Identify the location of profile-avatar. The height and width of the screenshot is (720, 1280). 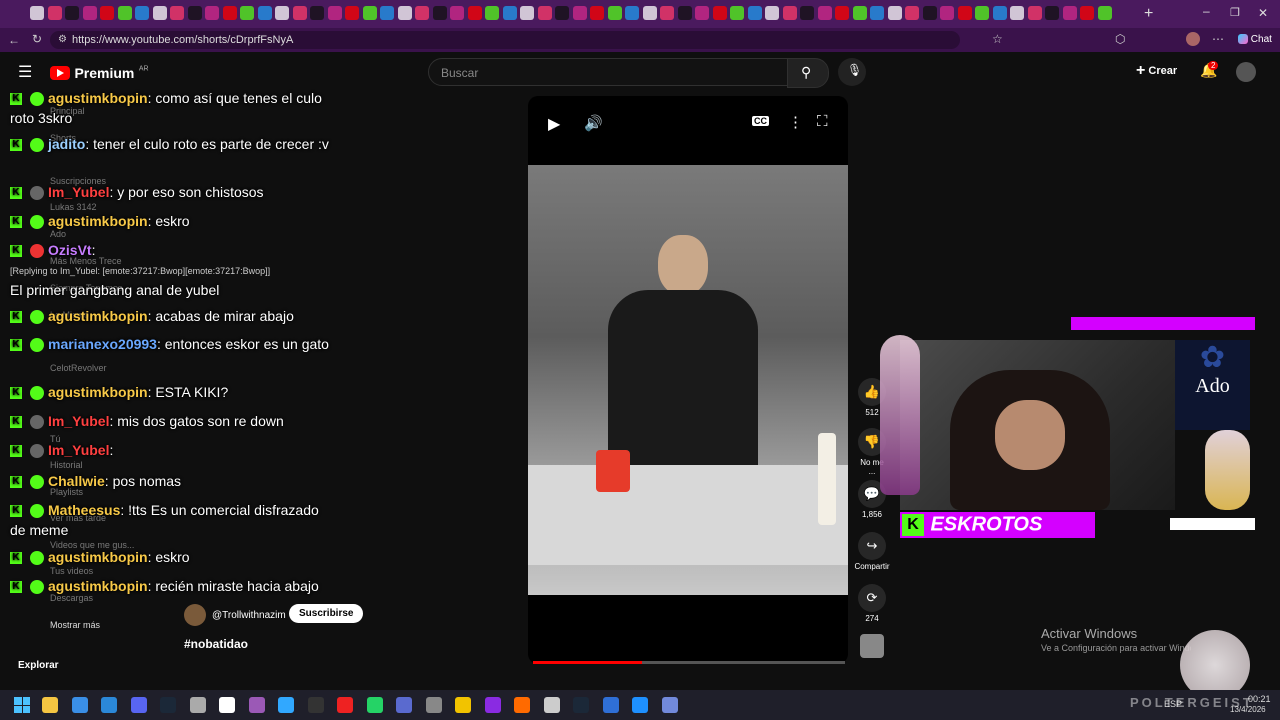
(1193, 39).